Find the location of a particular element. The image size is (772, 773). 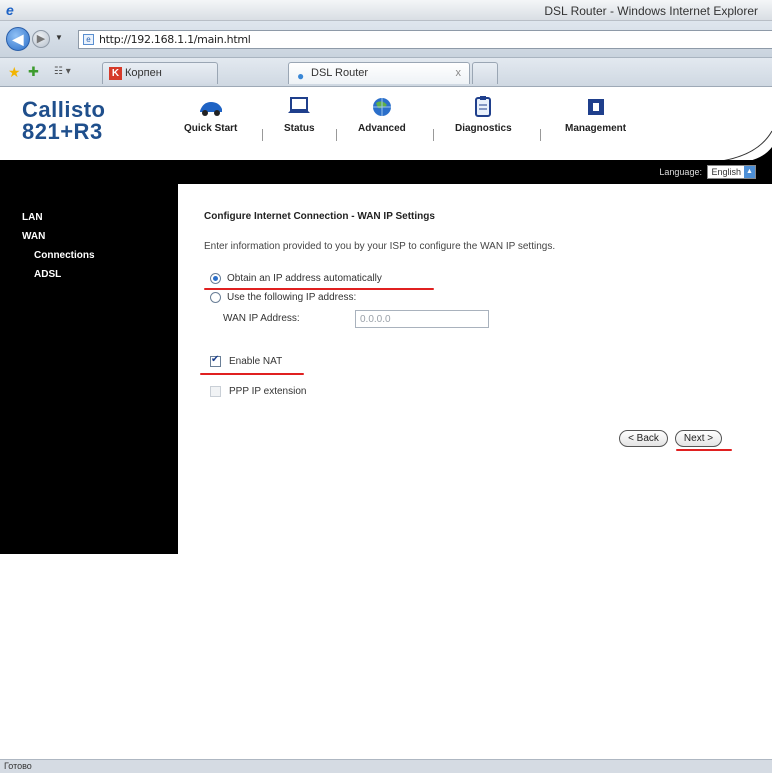

sidebar-item-adsl: ADSL is located at coordinates (47, 274).